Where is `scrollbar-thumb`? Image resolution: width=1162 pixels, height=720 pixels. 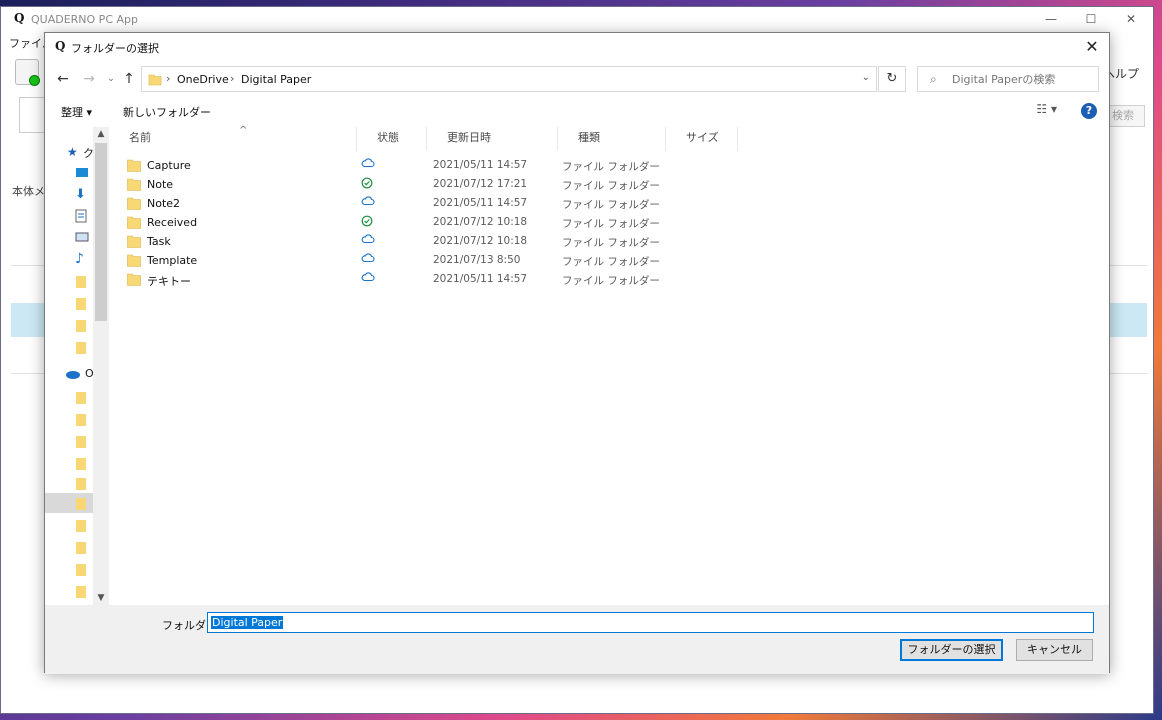 scrollbar-thumb is located at coordinates (101, 232).